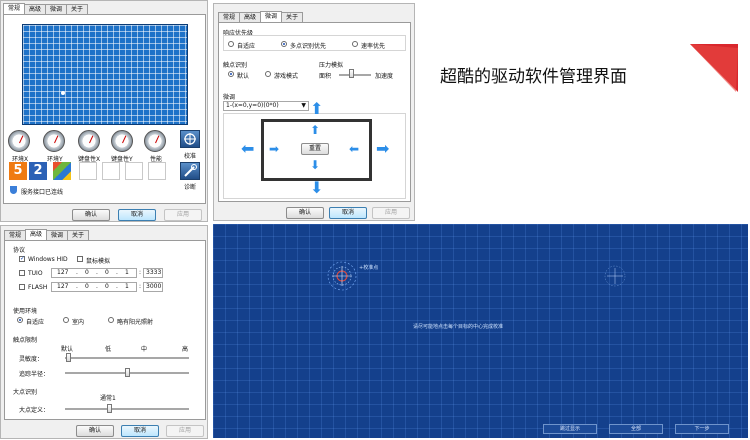 This screenshot has width=750, height=440. What do you see at coordinates (22, 259) in the screenshot?
I see `windows-hid-checkbox: ✓` at bounding box center [22, 259].